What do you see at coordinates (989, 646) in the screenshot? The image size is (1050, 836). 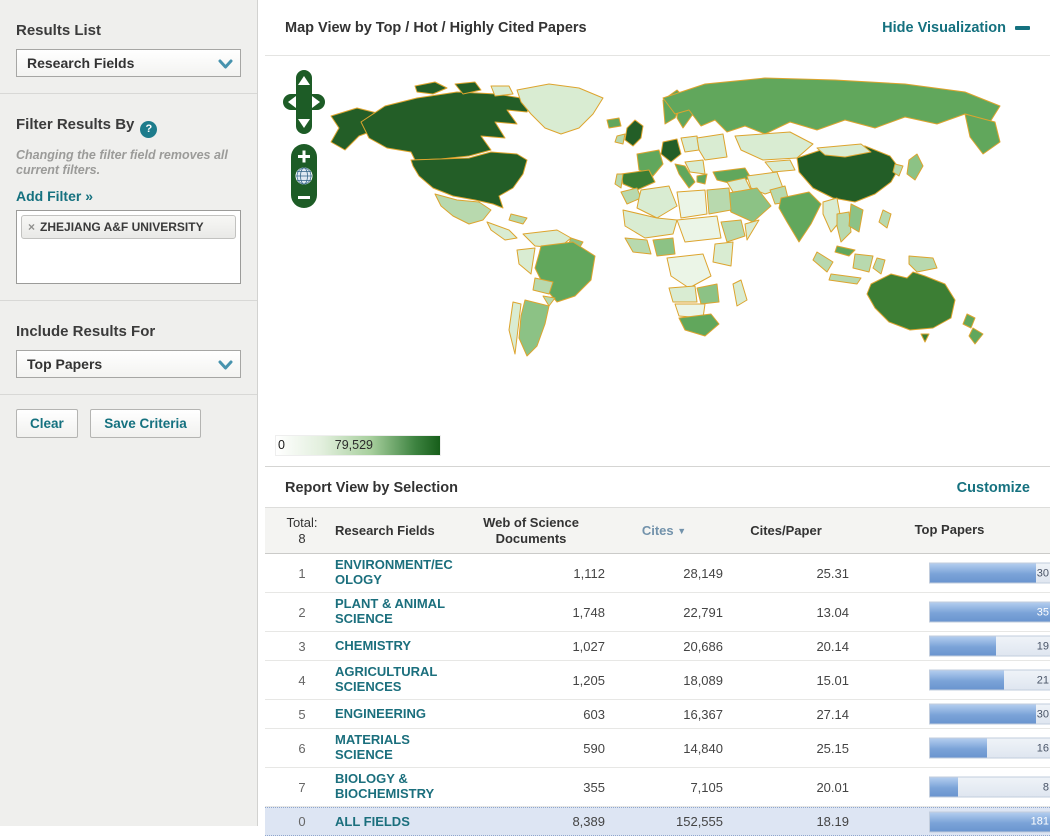 I see `top-papers-bar: 19` at bounding box center [989, 646].